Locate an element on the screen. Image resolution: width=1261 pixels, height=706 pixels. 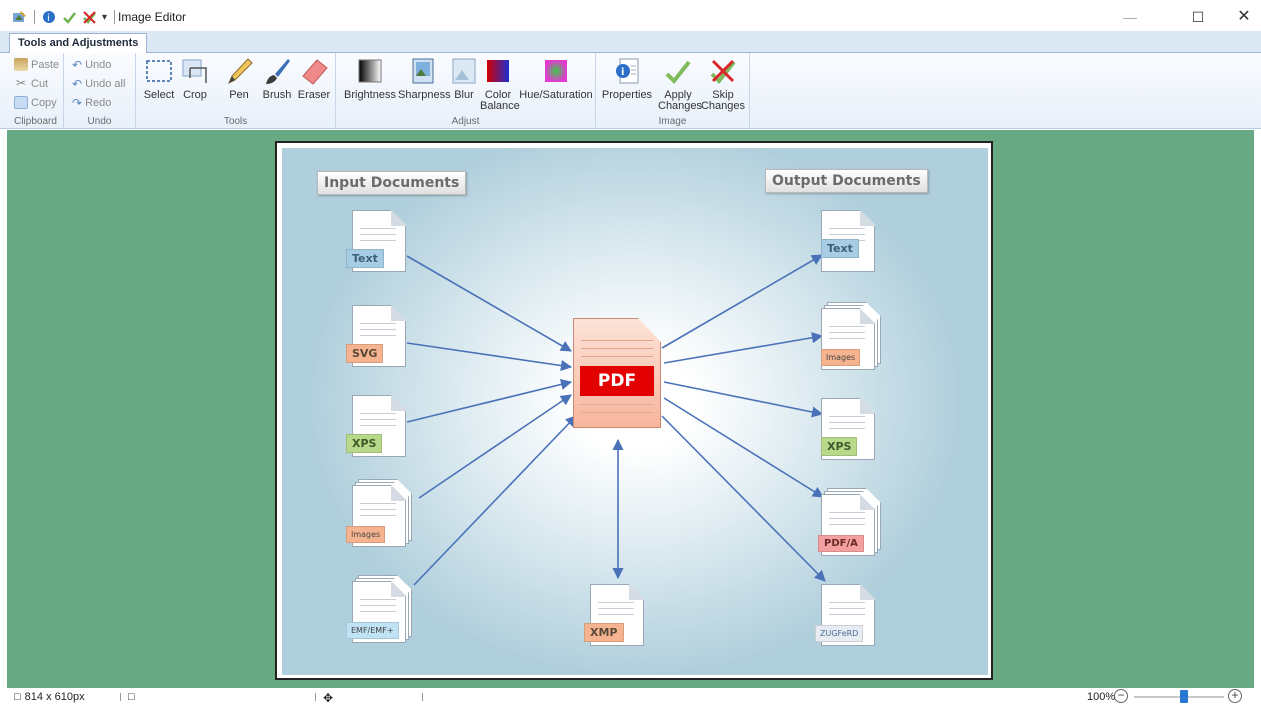
output-doc-zugferd: ZUGFeRD is located at coordinates (846, 616).